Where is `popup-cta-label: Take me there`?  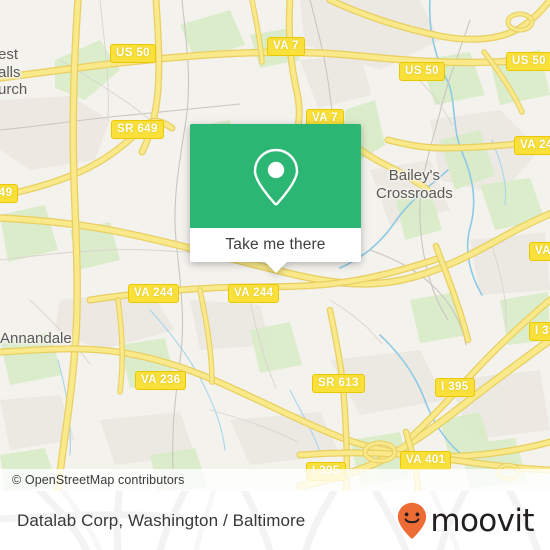 popup-cta-label: Take me there is located at coordinates (275, 244).